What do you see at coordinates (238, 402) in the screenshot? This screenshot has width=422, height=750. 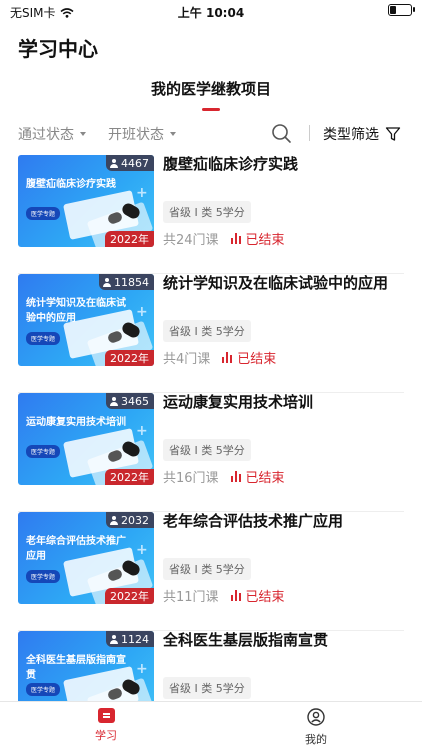 I see `item-title: 运动康复实用技术培训` at bounding box center [238, 402].